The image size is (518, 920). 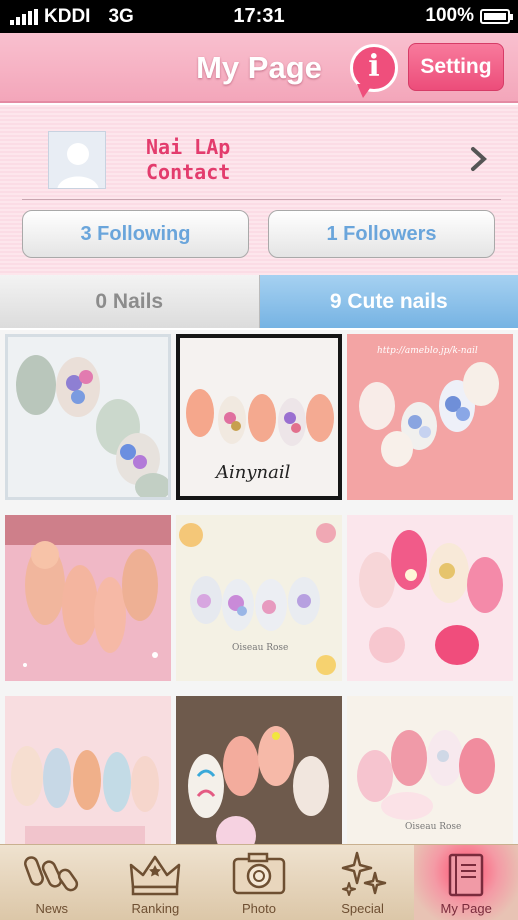 I want to click on tab-news: News, so click(x=52, y=882).